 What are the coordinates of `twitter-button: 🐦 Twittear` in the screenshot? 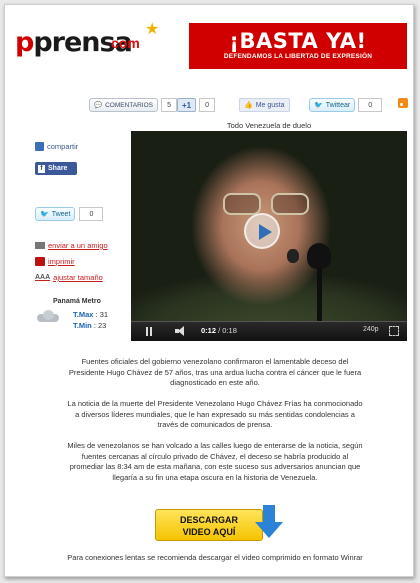 It's located at (332, 105).